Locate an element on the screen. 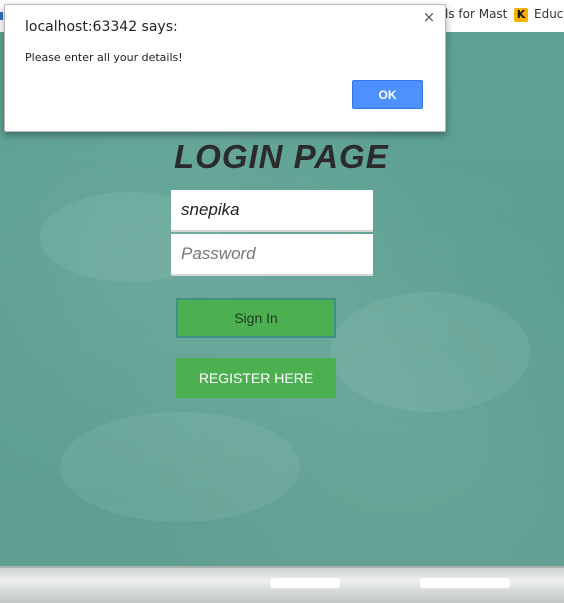 This screenshot has width=564, height=603. bookmark-item-label: Educ is located at coordinates (549, 14).